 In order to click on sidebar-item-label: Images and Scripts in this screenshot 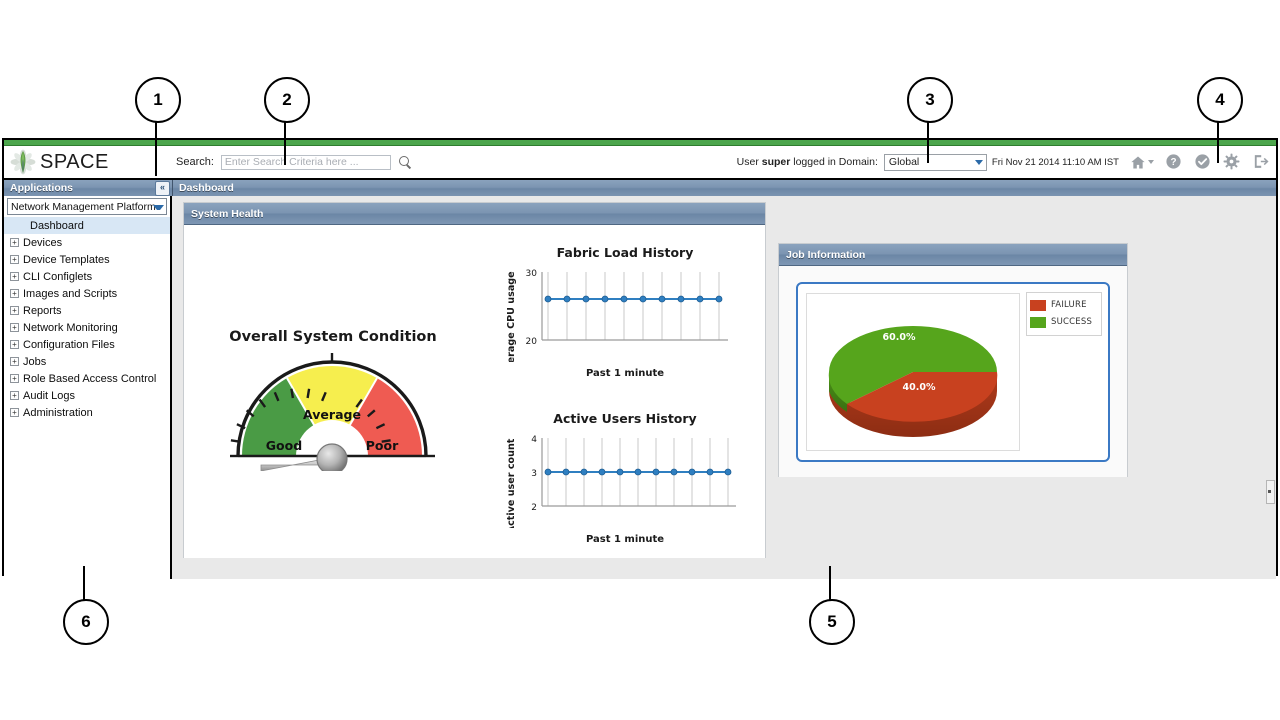, I will do `click(70, 293)`.